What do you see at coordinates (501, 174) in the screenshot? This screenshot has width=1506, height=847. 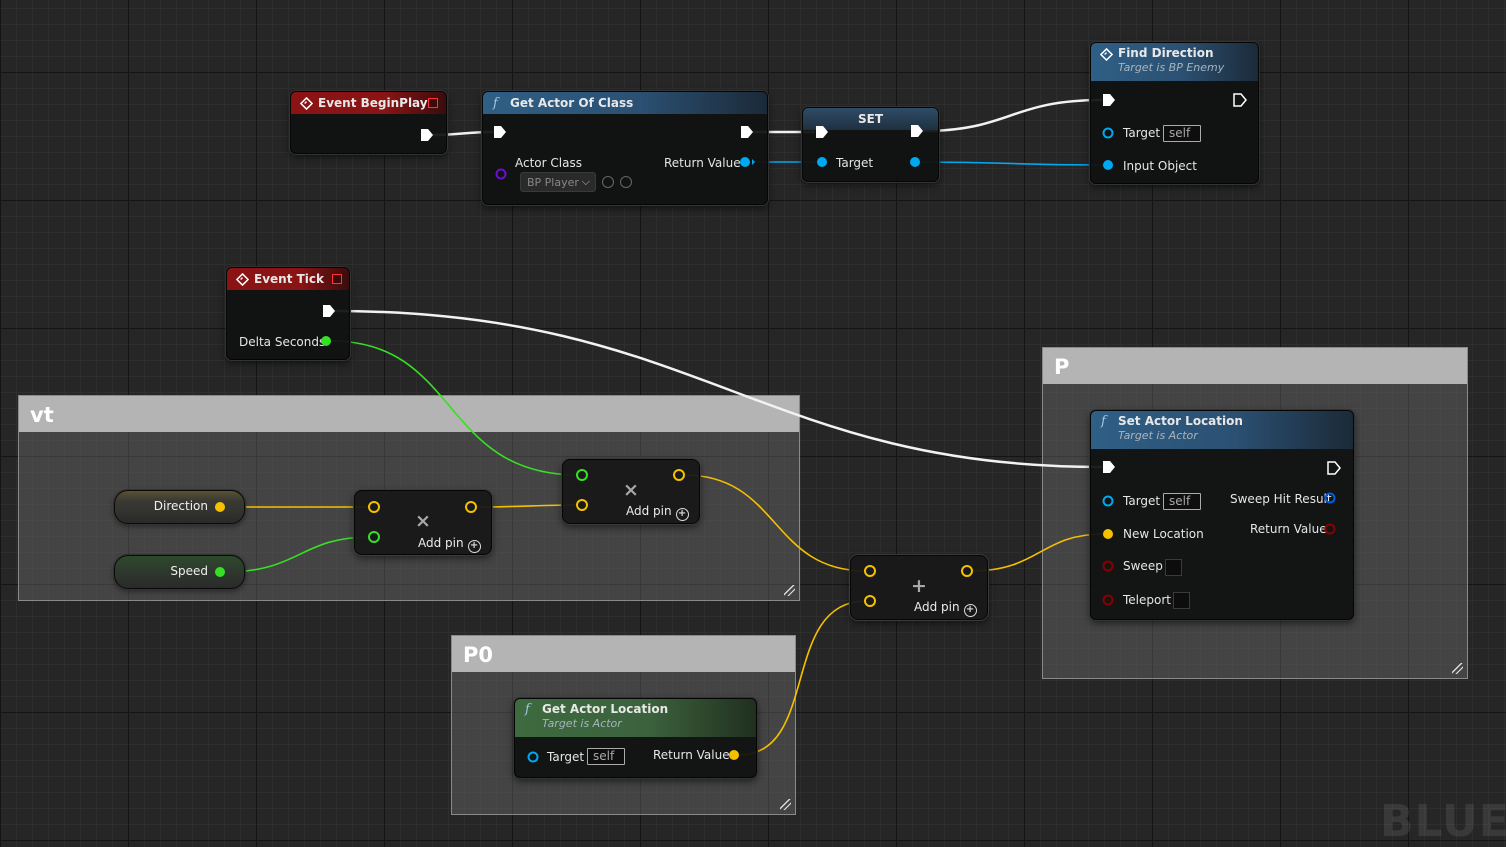 I see `class-pin-icon` at bounding box center [501, 174].